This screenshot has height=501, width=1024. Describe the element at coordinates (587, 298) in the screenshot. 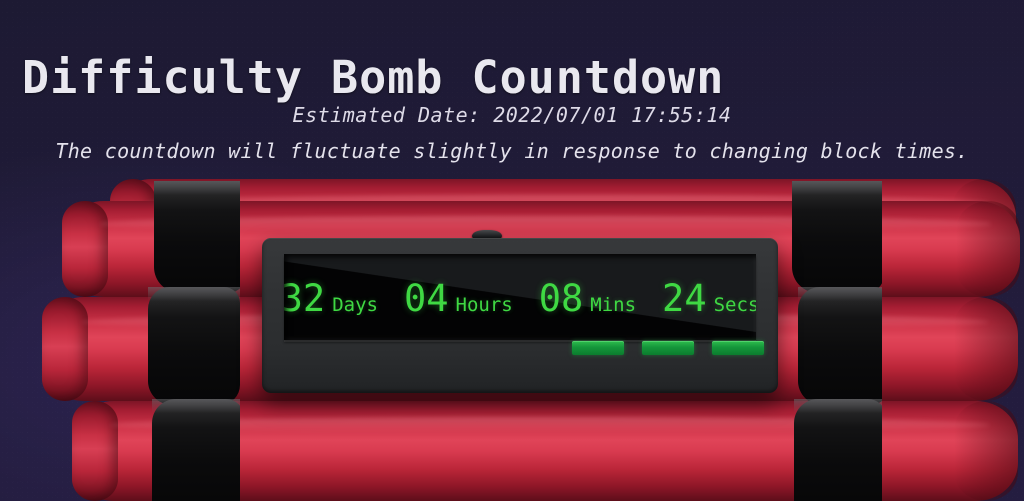

I see `countdown-unit-mins: 08 Mins` at that location.